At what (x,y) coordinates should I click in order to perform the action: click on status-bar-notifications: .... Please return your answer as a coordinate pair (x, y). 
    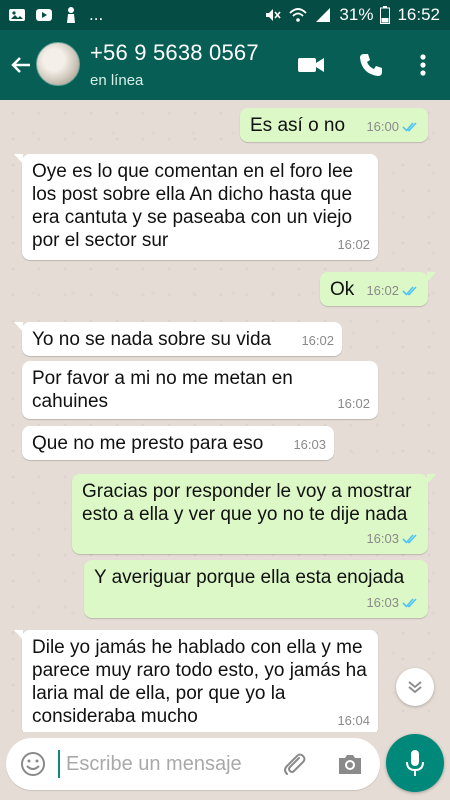
    Looking at the image, I should click on (55, 15).